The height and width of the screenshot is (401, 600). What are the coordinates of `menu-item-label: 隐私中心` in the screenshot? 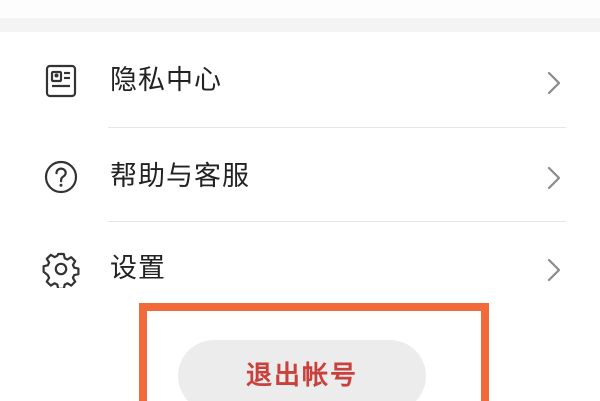 It's located at (166, 80).